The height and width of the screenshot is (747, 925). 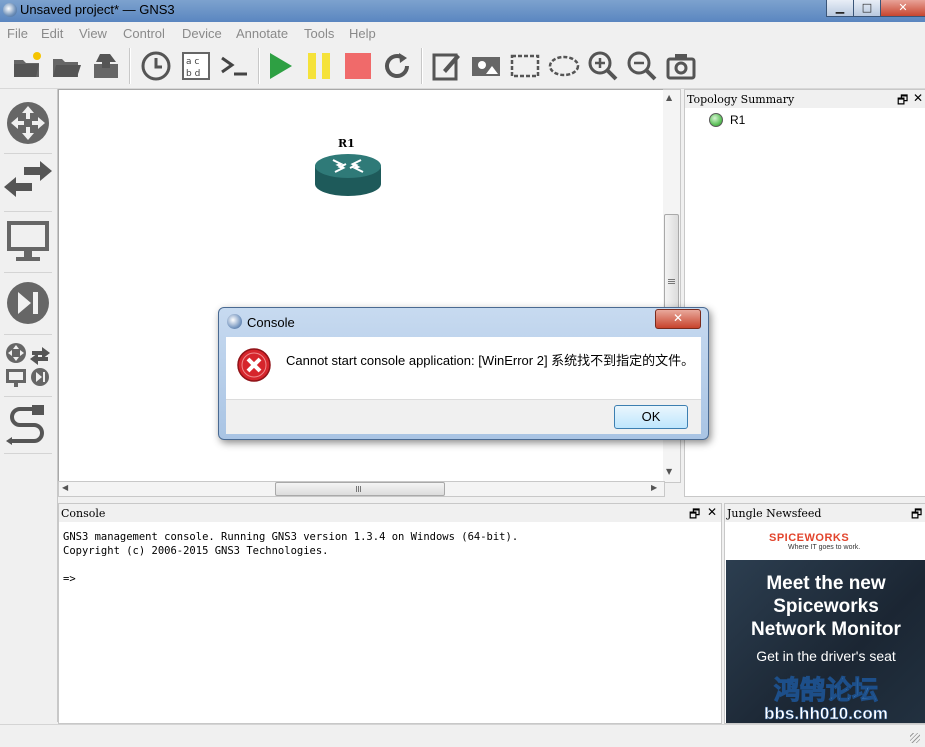 I want to click on close-window-button: ✕, so click(x=902, y=8).